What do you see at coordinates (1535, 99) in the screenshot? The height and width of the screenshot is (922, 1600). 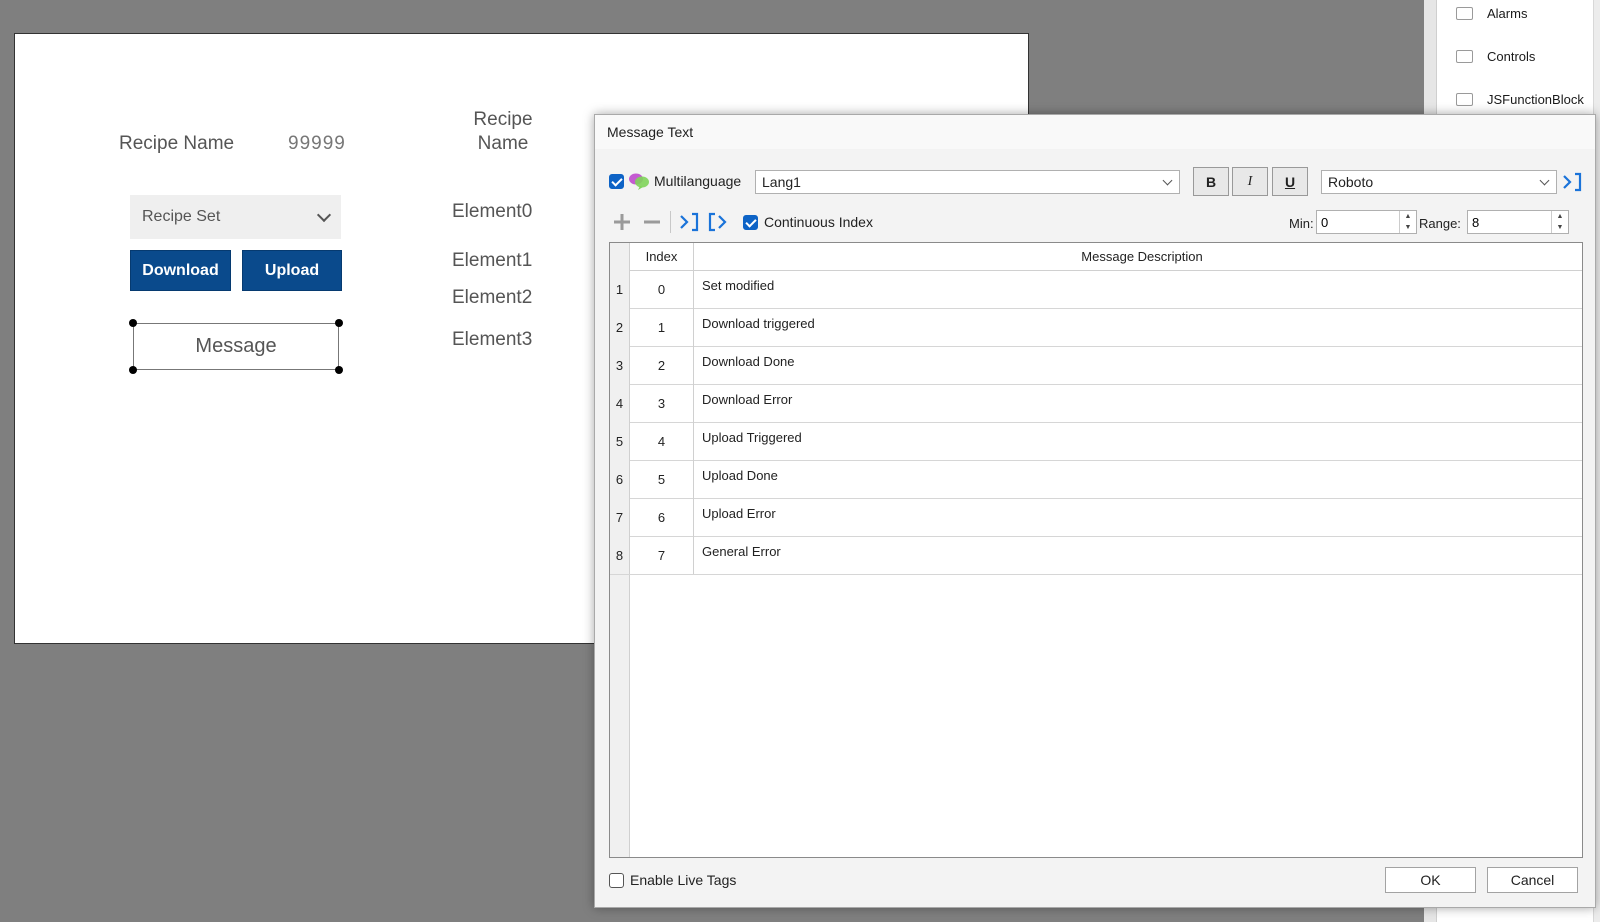 I see `tree-item-label: JSFunctionBlock` at bounding box center [1535, 99].